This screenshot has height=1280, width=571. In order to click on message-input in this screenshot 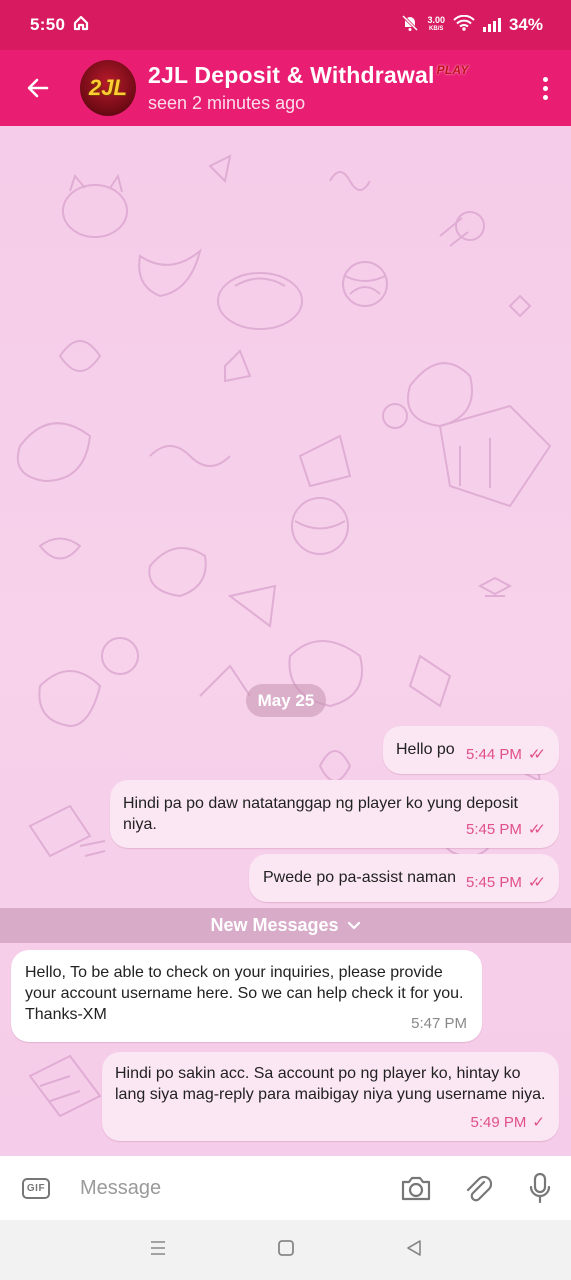, I will do `click(228, 1188)`.